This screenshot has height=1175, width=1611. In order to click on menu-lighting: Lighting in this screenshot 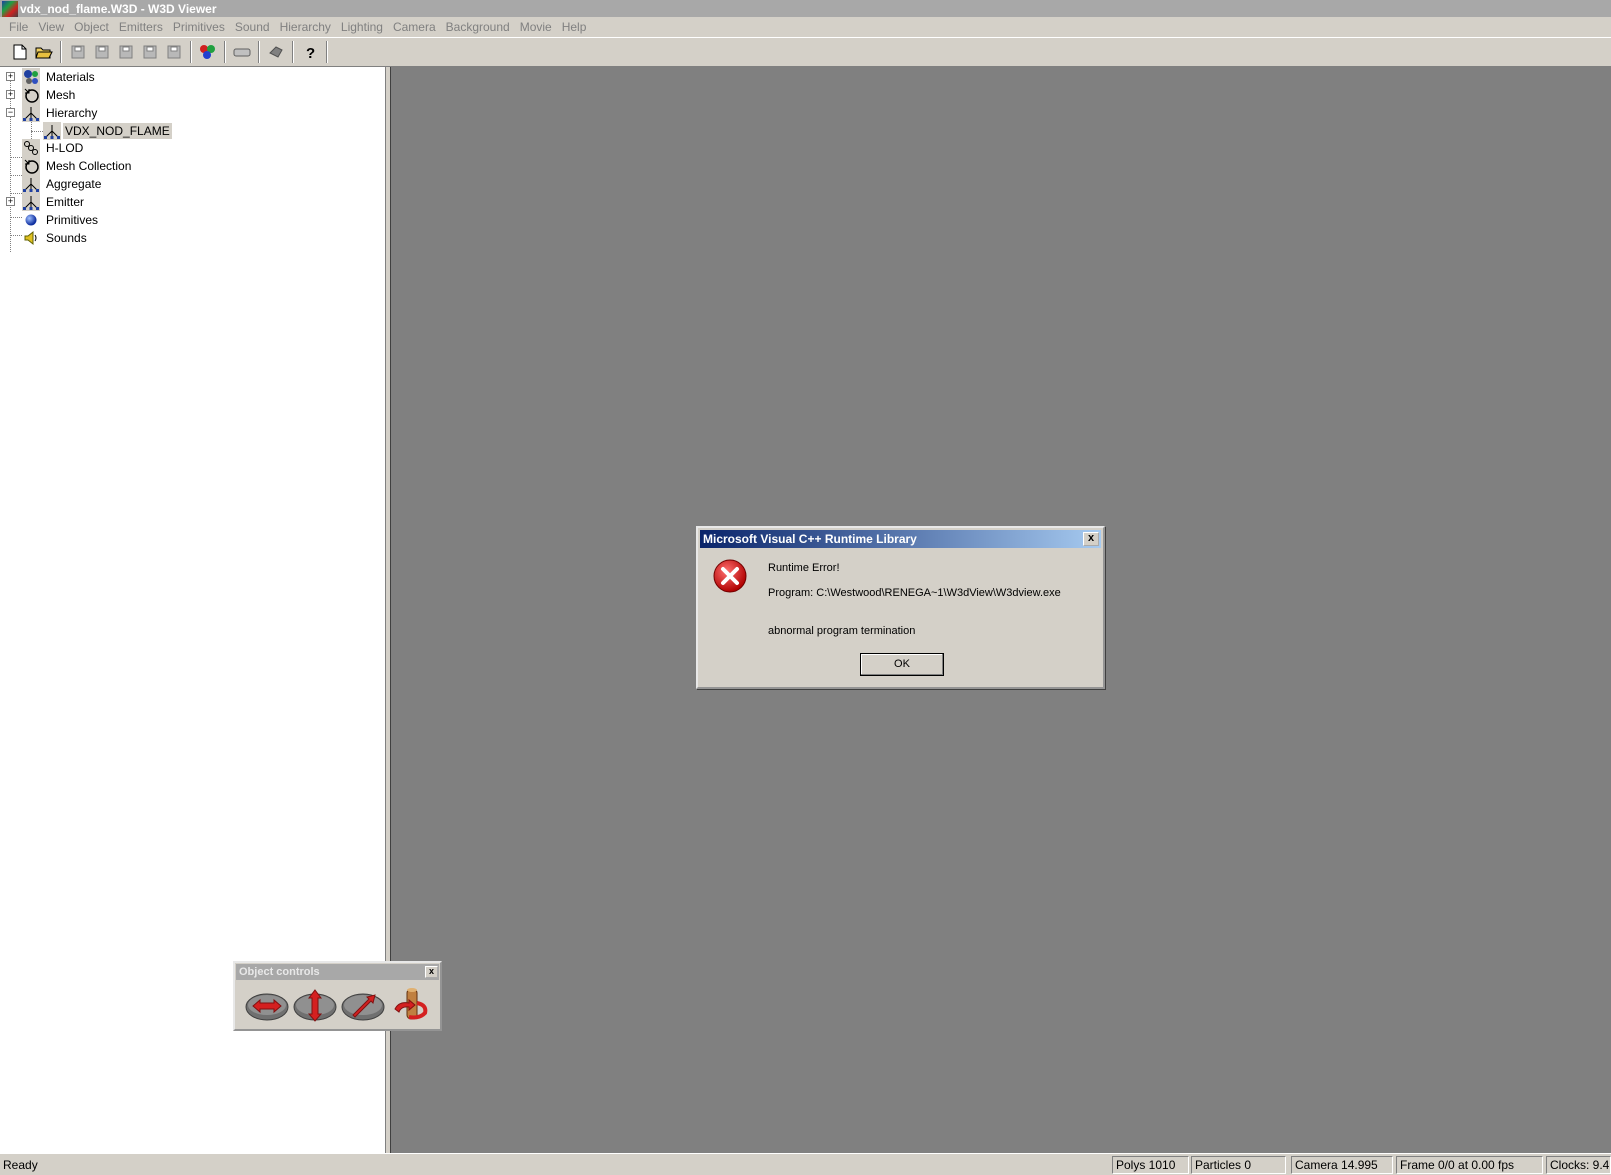, I will do `click(362, 27)`.